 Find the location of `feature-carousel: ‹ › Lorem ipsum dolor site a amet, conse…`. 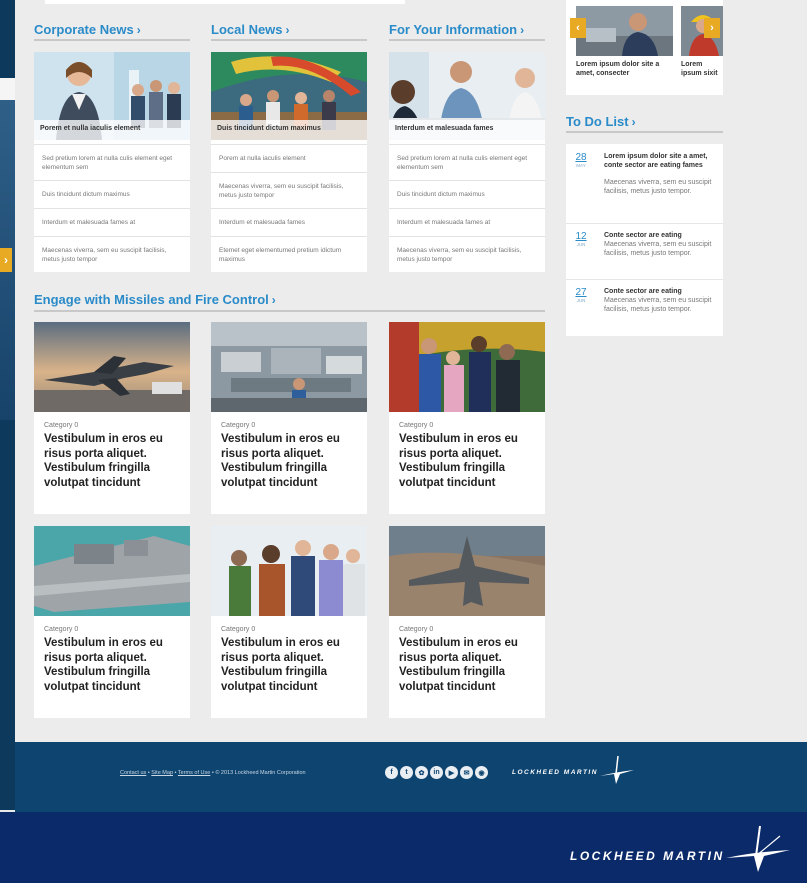

feature-carousel: ‹ › Lorem ipsum dolor site a amet, conse… is located at coordinates (644, 47).